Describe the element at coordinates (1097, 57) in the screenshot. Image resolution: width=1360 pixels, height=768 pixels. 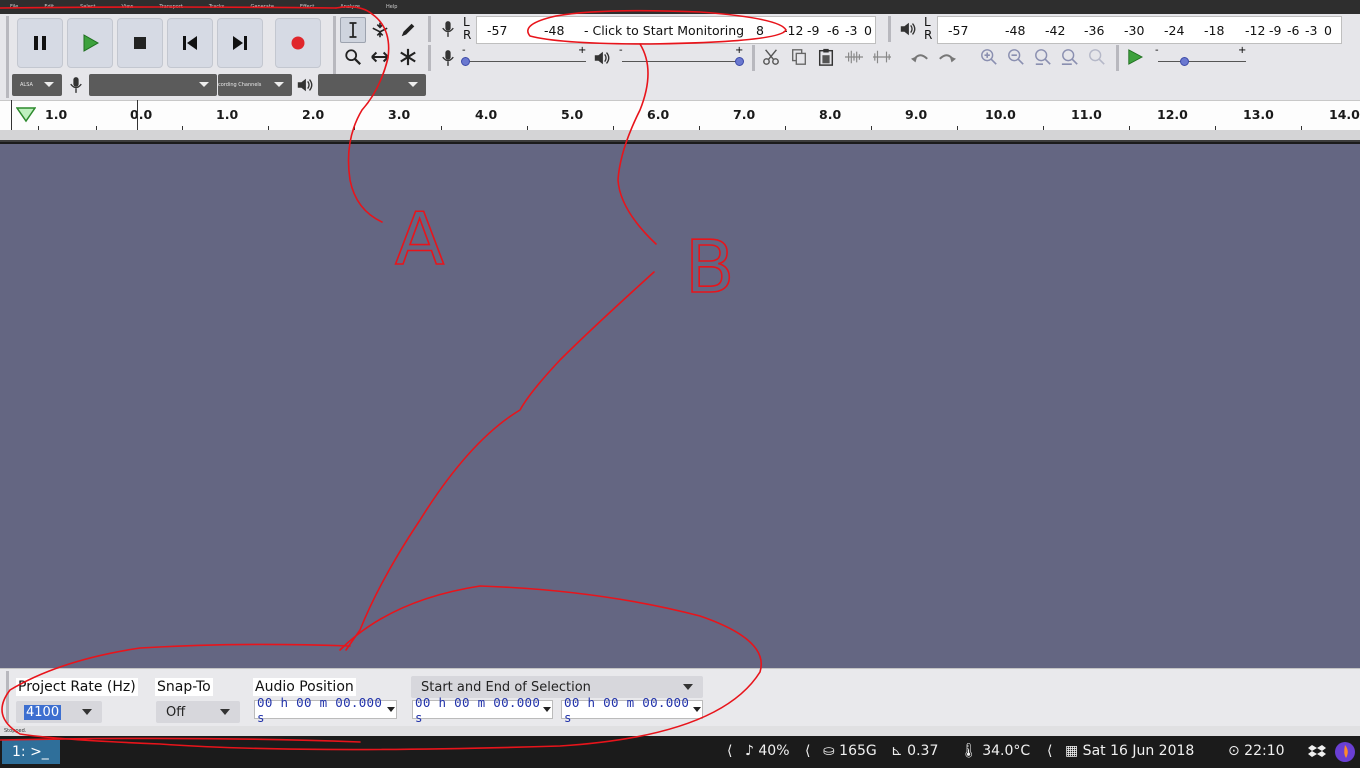
I see `zoom-toggle-button` at that location.